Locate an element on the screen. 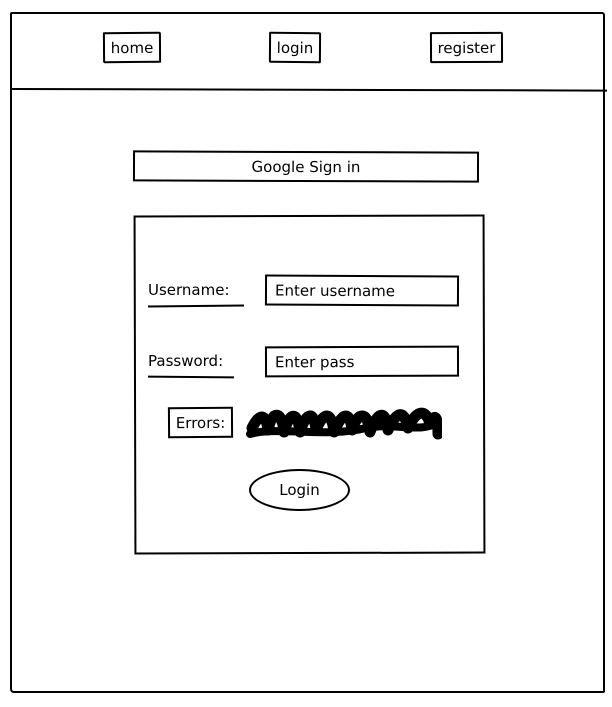 This screenshot has height=707, width=612. errors-label-box: Errors: is located at coordinates (200, 422).